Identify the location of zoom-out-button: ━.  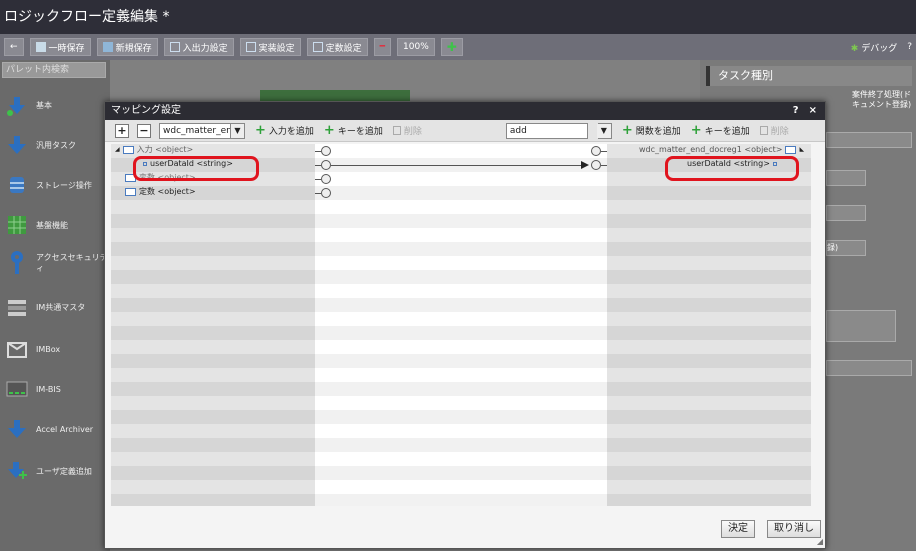
(382, 47).